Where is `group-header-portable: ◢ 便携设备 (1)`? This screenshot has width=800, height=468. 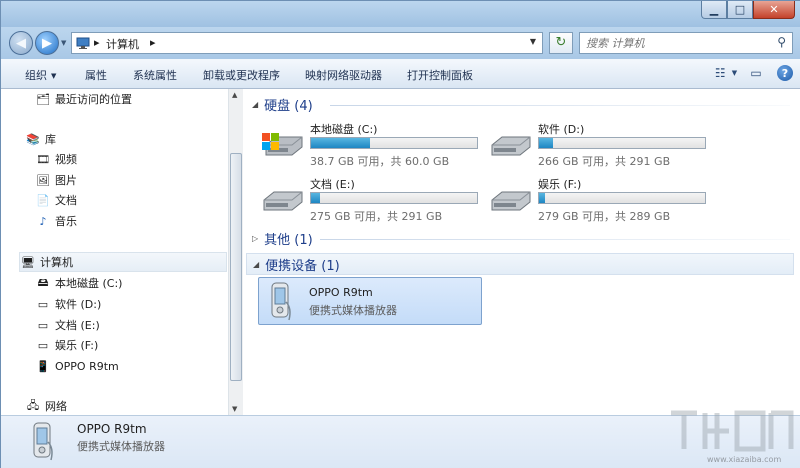 group-header-portable: ◢ 便携设备 (1) is located at coordinates (520, 264).